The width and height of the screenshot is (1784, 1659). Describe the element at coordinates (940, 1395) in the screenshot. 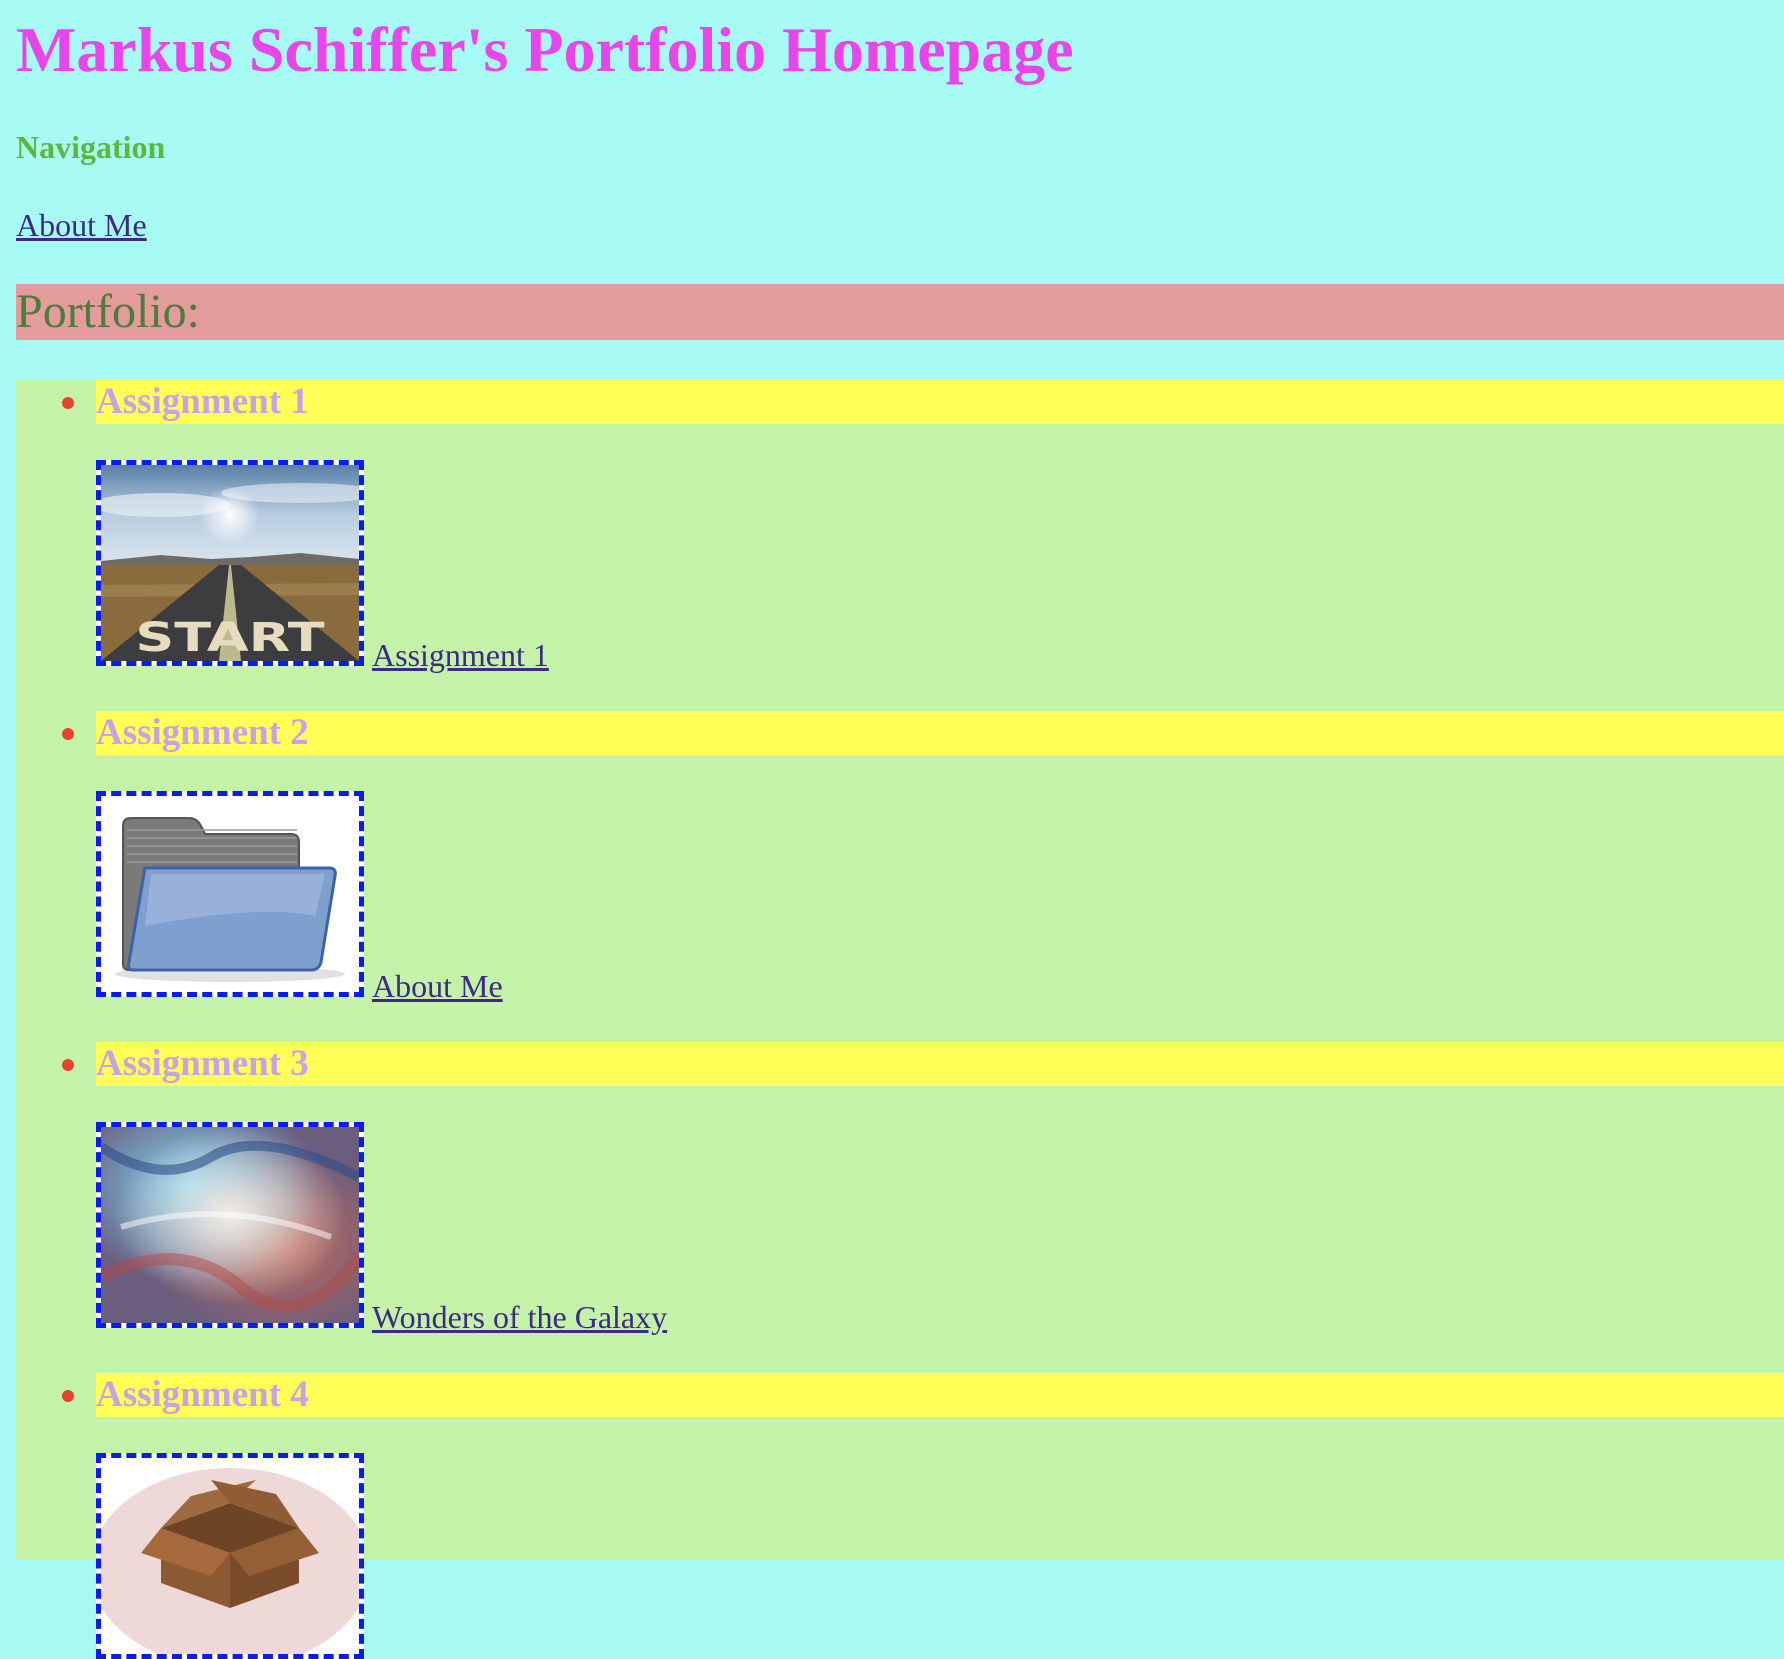

I see `item-heading-4: Assignment 4` at that location.